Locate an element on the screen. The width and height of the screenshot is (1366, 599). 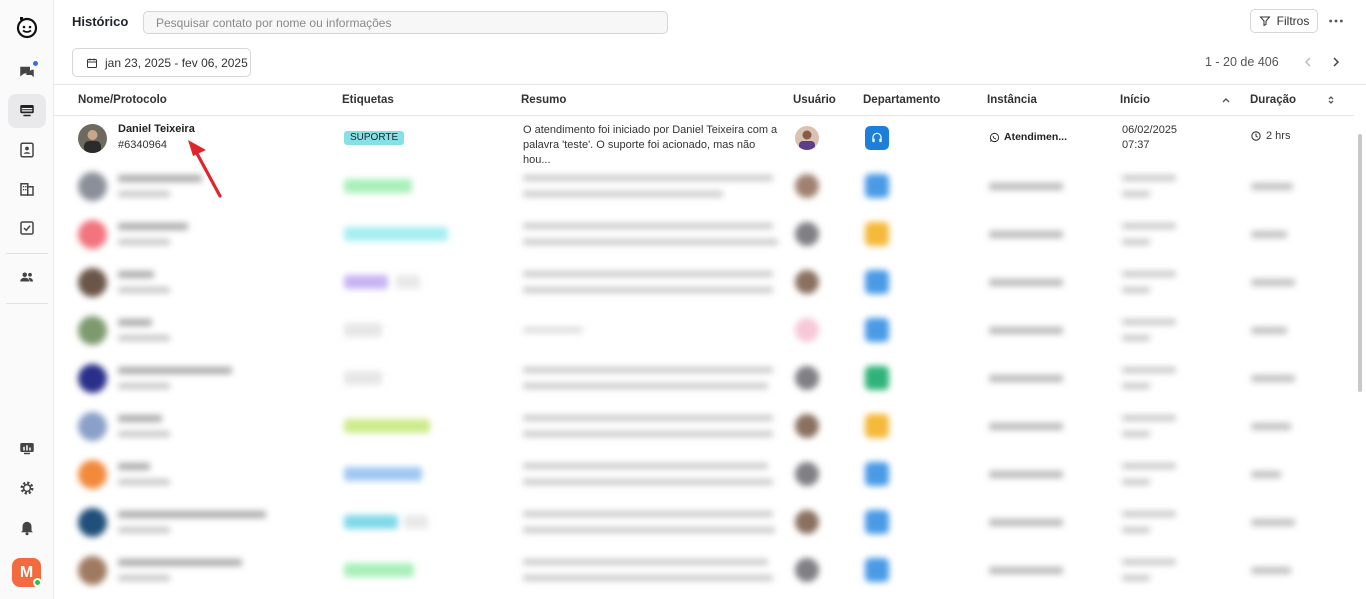
chat-icon is located at coordinates (27, 72).